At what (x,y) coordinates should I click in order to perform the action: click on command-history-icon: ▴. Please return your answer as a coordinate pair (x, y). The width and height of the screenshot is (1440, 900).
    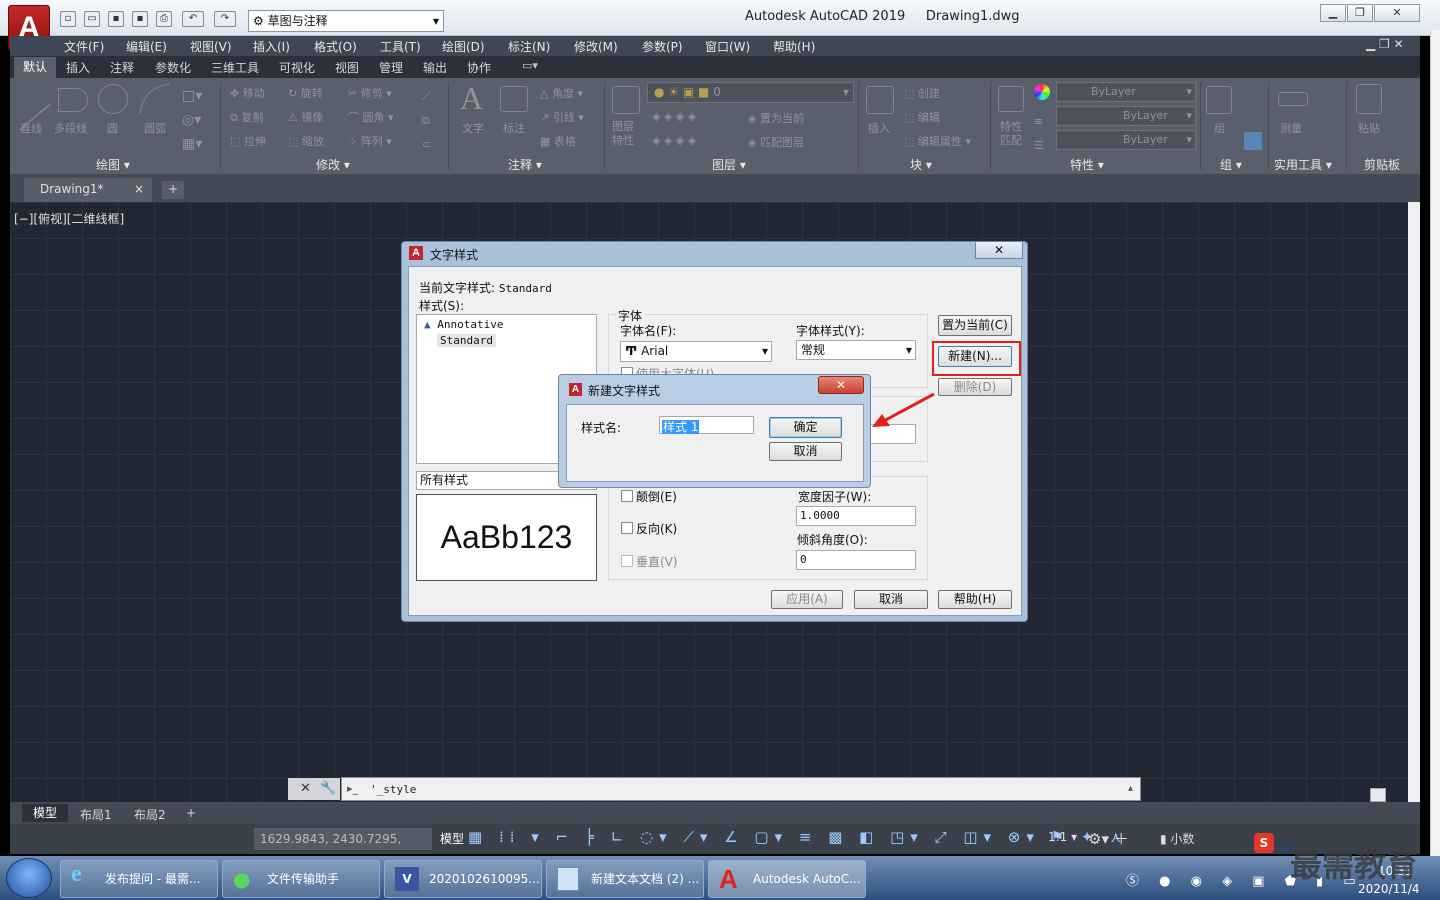
    Looking at the image, I should click on (1130, 788).